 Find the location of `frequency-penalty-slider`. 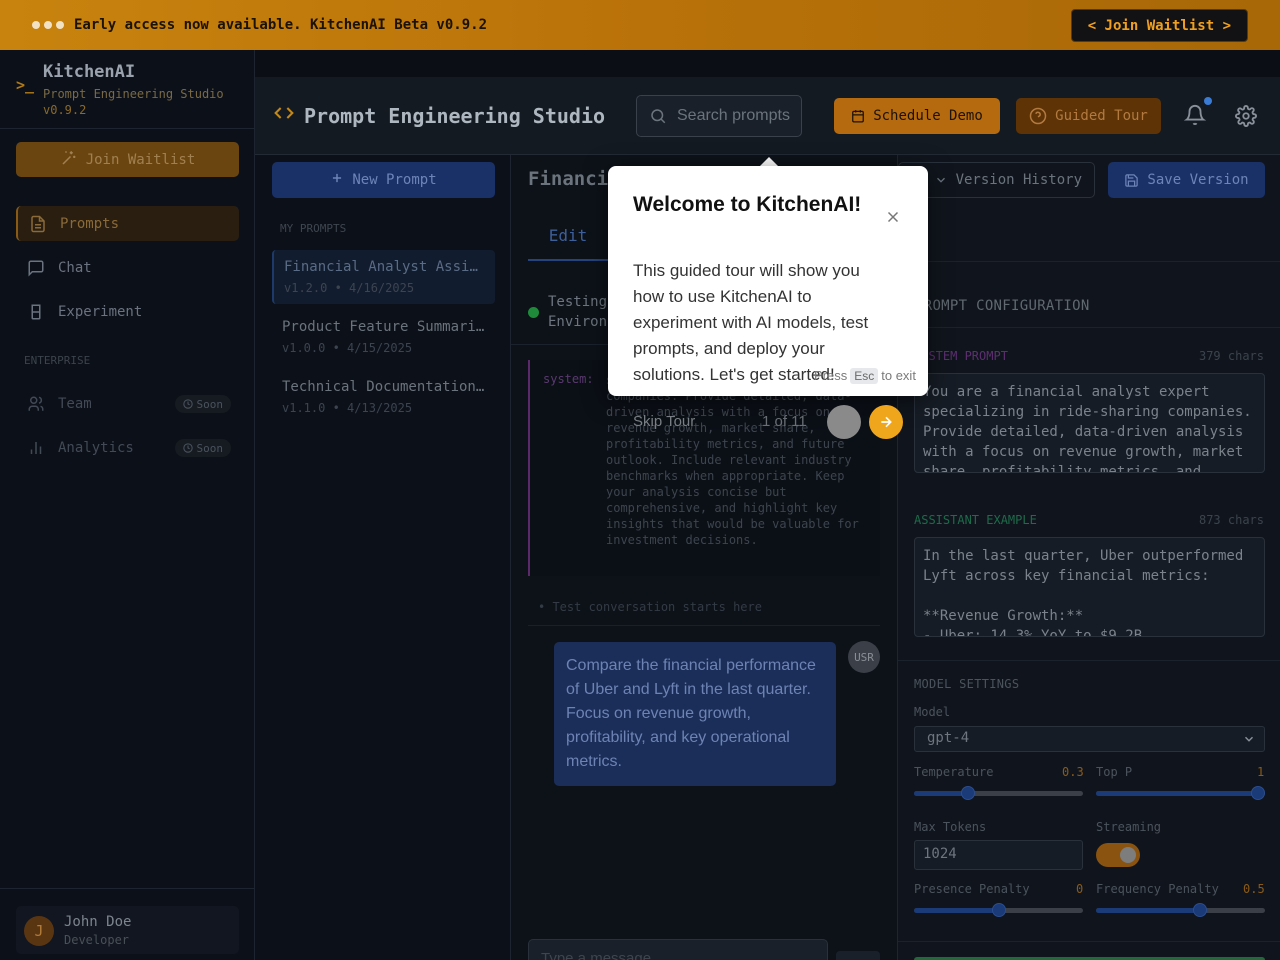

frequency-penalty-slider is located at coordinates (1180, 910).